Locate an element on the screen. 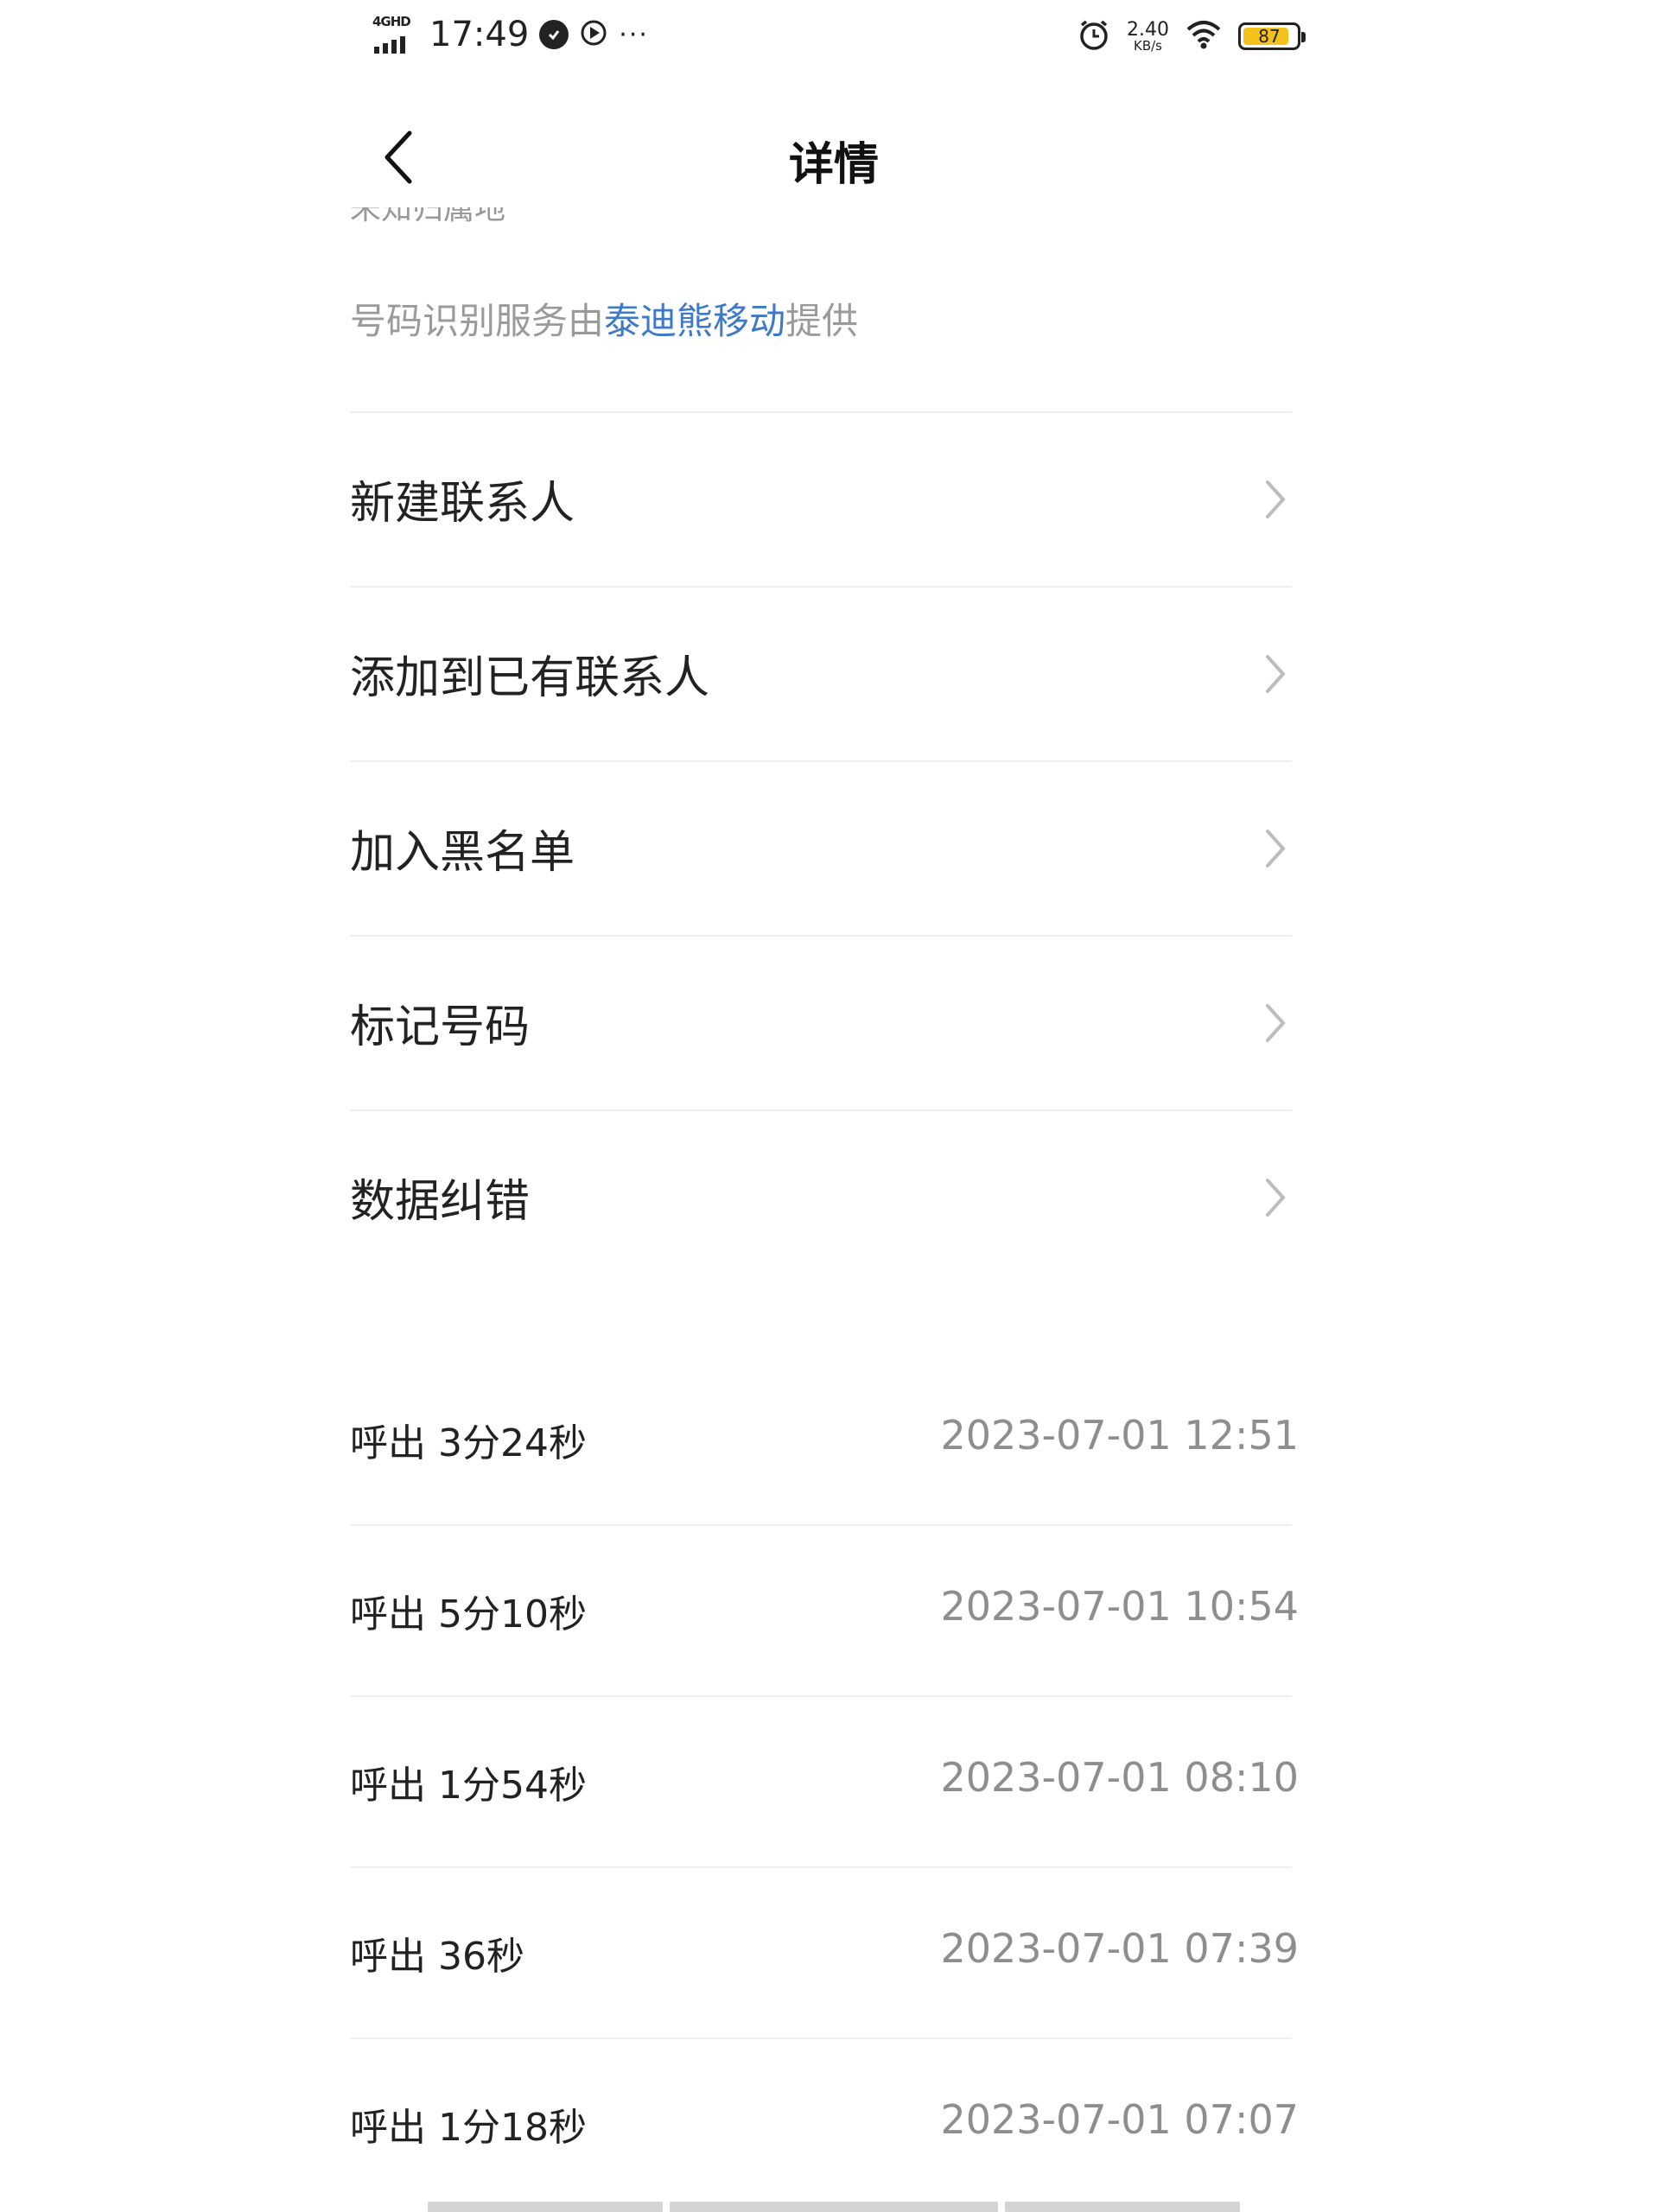 The image size is (1659, 2212). menu-item-label: 添加到已有联系人 is located at coordinates (530, 678).